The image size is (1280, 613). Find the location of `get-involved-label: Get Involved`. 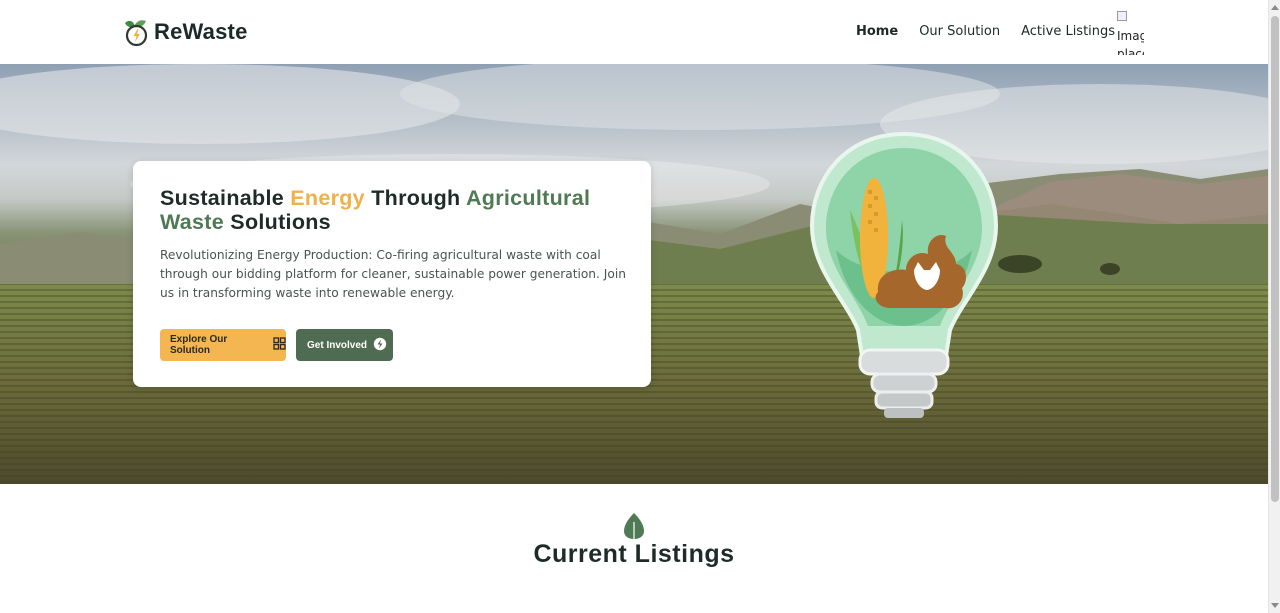

get-involved-label: Get Involved is located at coordinates (337, 345).